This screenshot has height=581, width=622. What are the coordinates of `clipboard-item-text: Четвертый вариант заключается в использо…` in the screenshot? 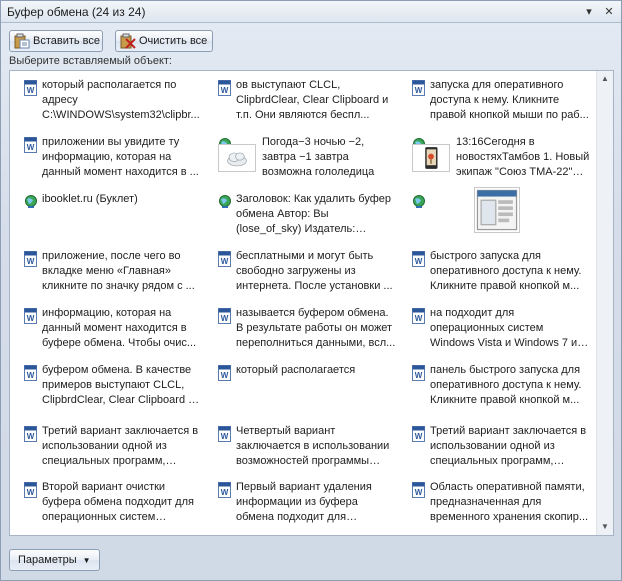 It's located at (313, 446).